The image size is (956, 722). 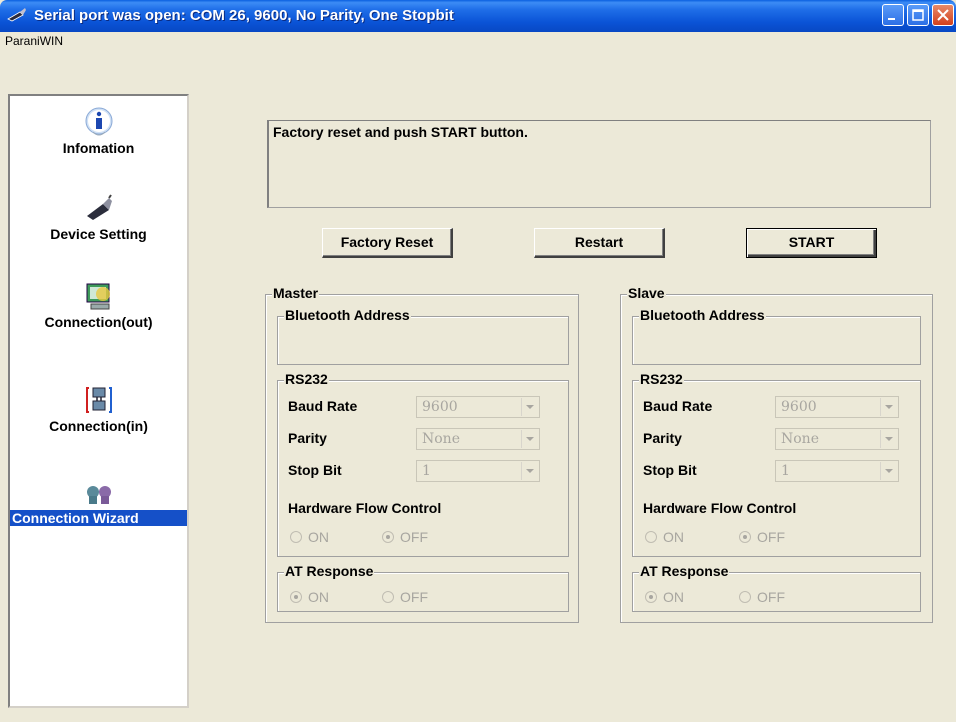 What do you see at coordinates (315, 470) in the screenshot?
I see `master-stop-label: Stop Bit` at bounding box center [315, 470].